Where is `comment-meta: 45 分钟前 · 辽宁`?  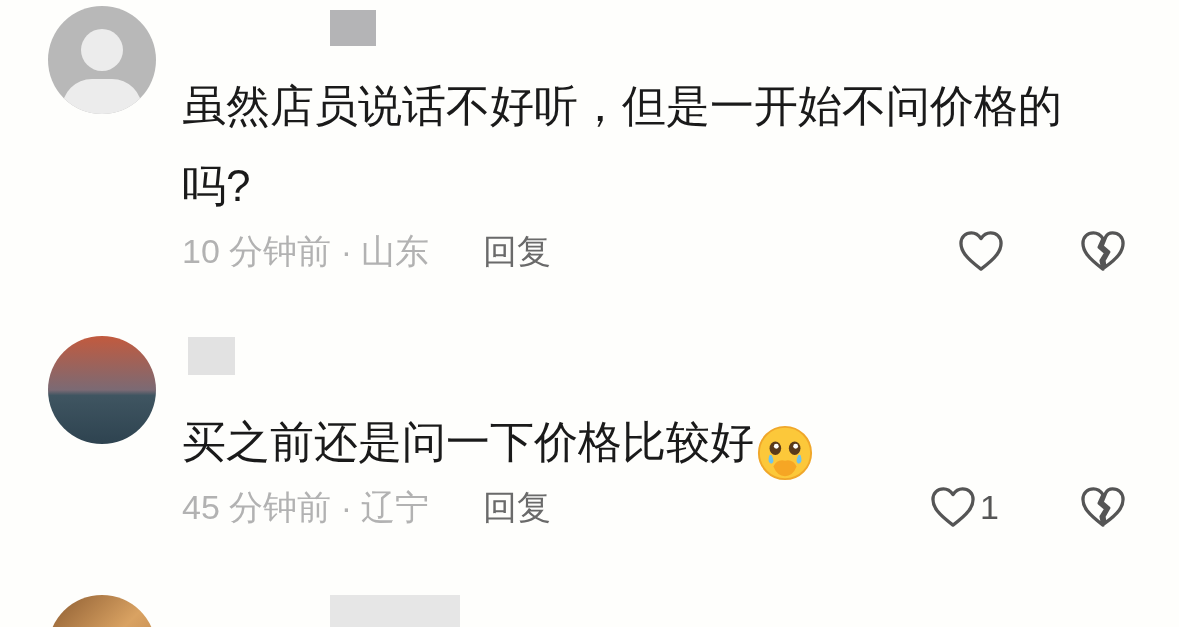
comment-meta: 45 分钟前 · 辽宁 is located at coordinates (306, 507).